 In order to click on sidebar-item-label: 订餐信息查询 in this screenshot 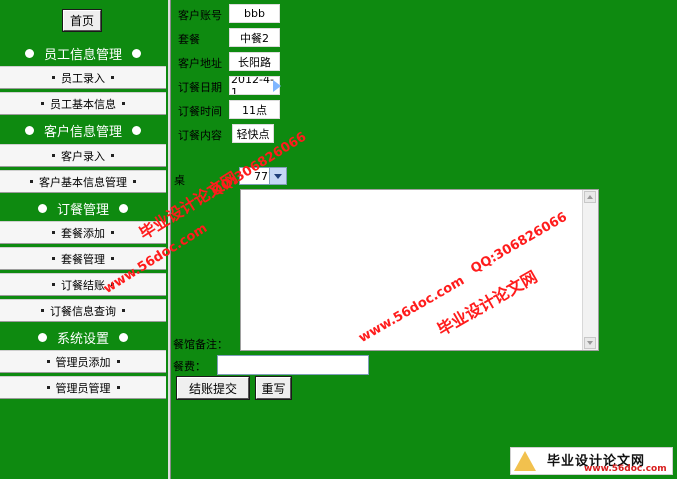, I will do `click(83, 311)`.